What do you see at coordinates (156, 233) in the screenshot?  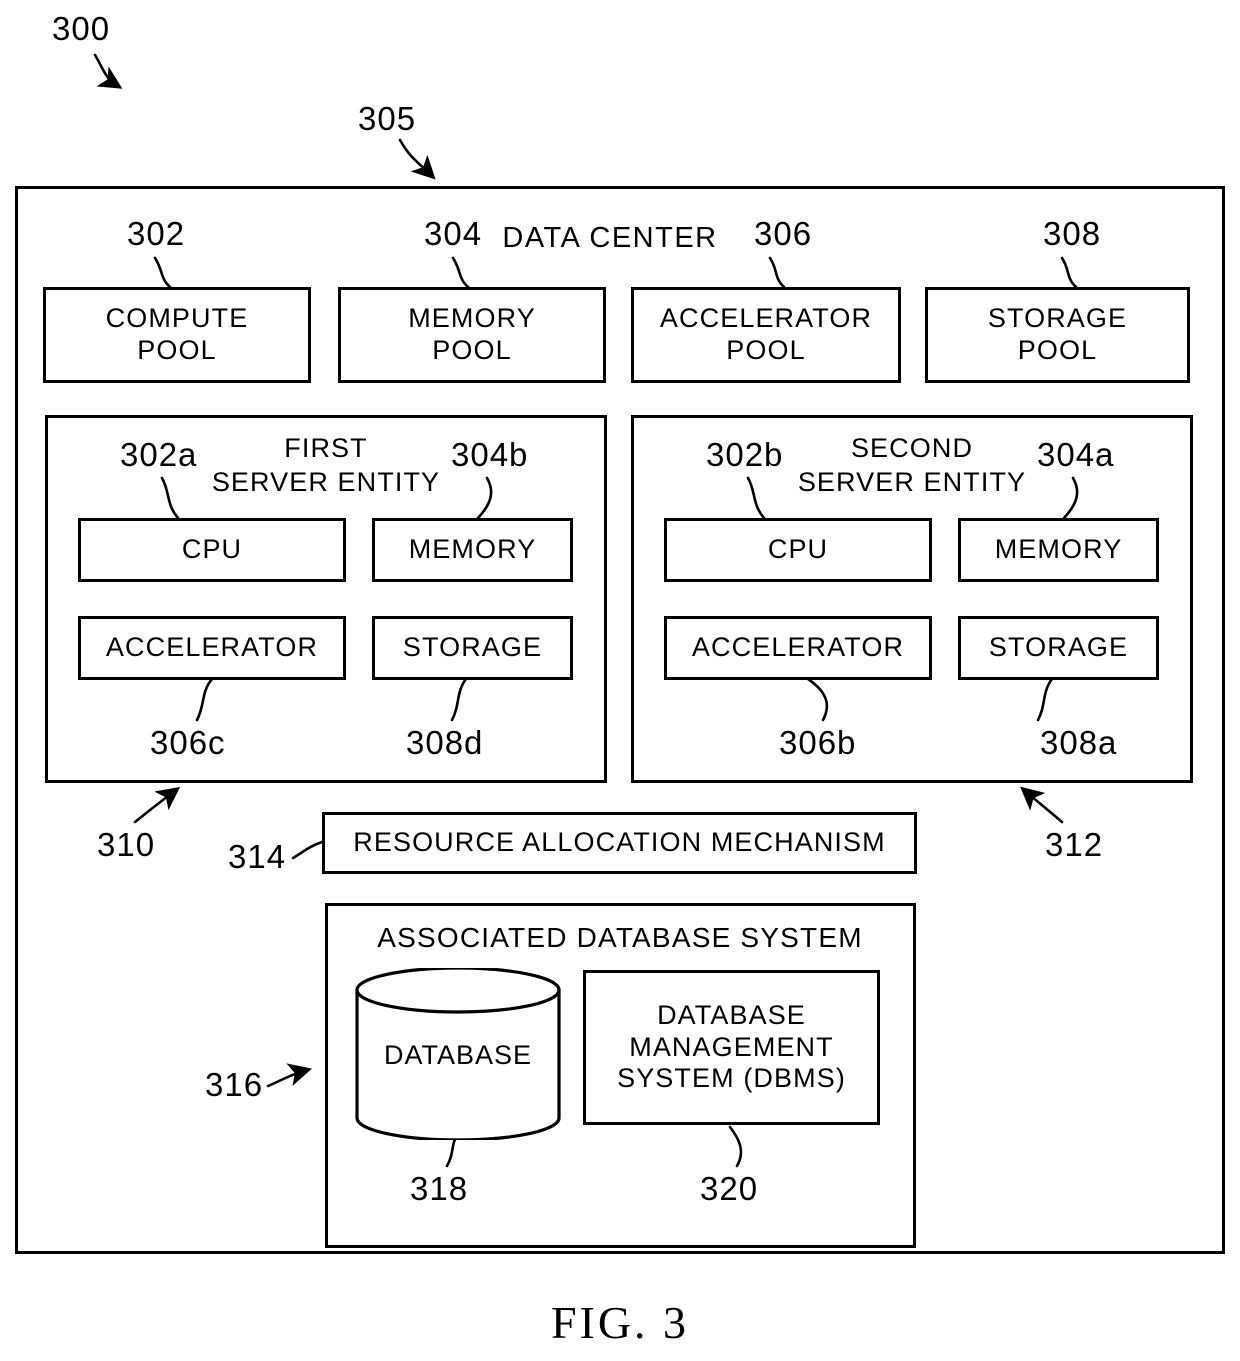 I see `ref-numeral-302: 302` at bounding box center [156, 233].